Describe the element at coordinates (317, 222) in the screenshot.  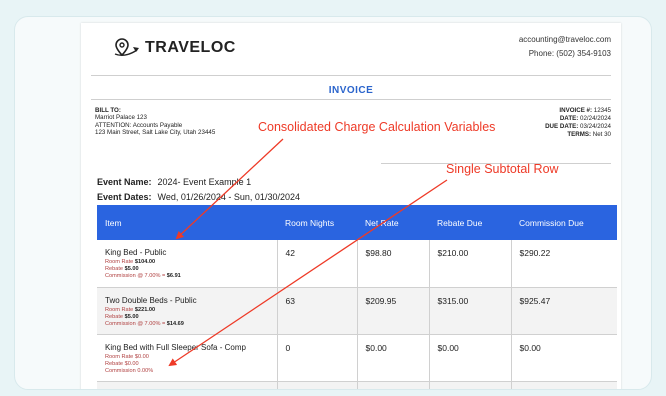
I see `header-room-nights: Room Nights` at that location.